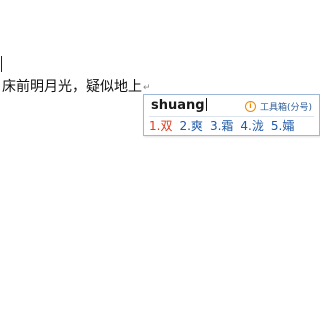 This screenshot has height=320, width=320. I want to click on pinyin-input: shuang, so click(178, 105).